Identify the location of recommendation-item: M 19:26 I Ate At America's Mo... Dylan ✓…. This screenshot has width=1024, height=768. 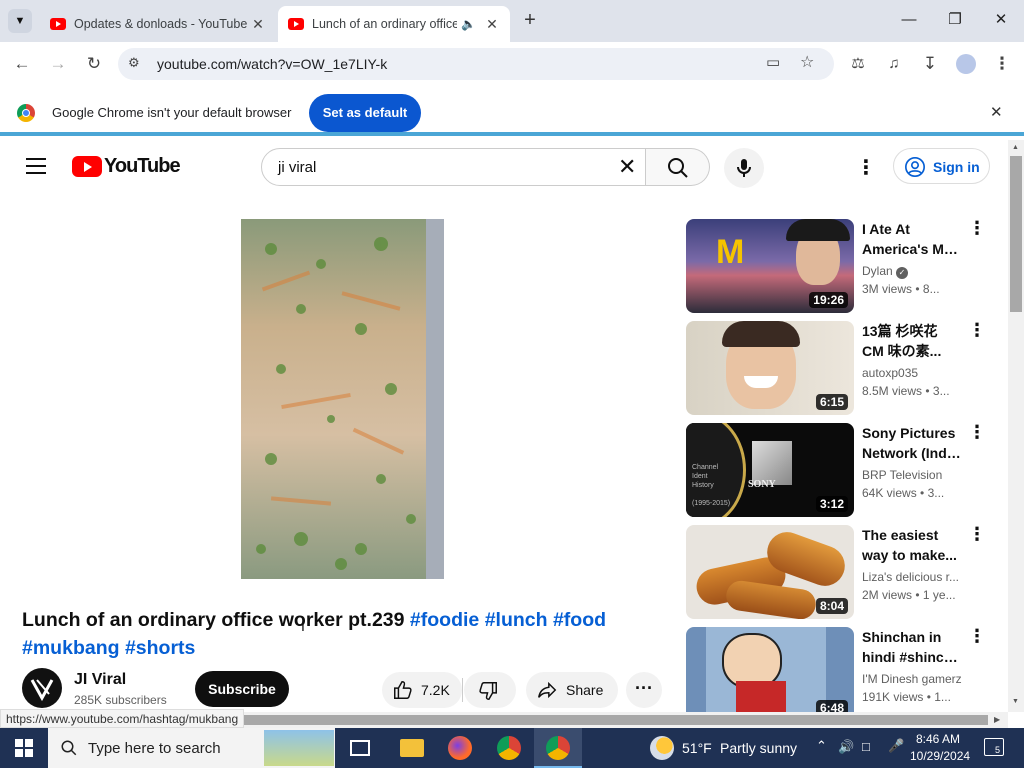
(841, 266).